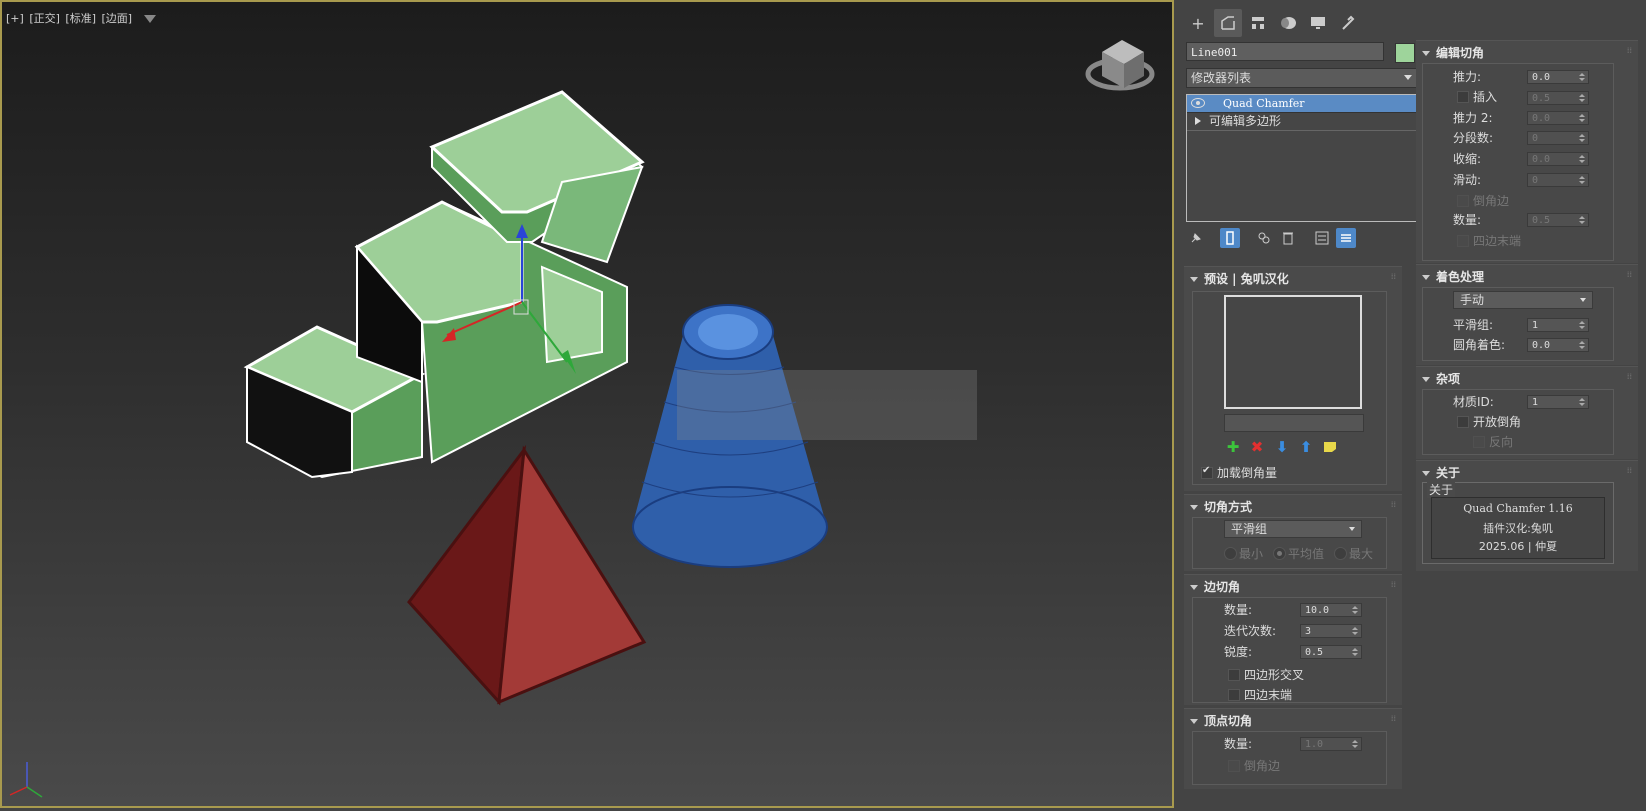 This screenshot has height=811, width=1646. What do you see at coordinates (1463, 97) in the screenshot?
I see `insert-checkbox` at bounding box center [1463, 97].